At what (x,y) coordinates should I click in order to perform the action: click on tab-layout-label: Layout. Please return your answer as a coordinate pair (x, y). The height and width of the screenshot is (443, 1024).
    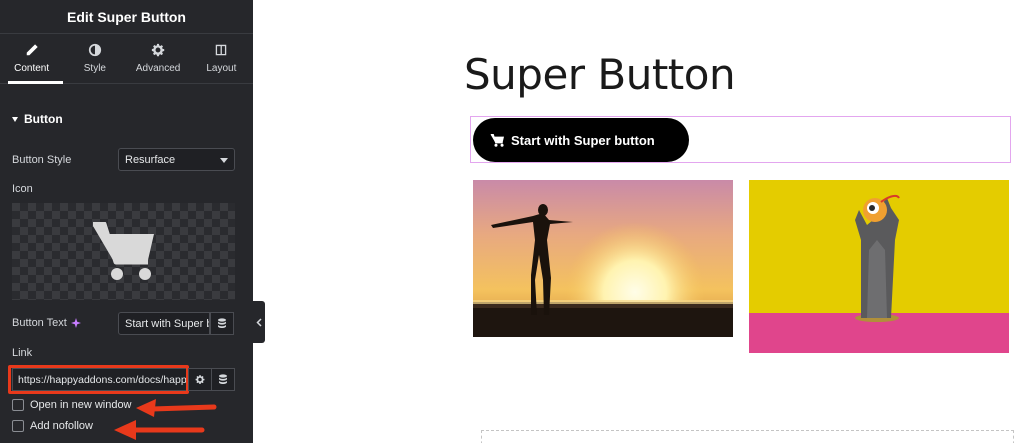
    Looking at the image, I should click on (221, 68).